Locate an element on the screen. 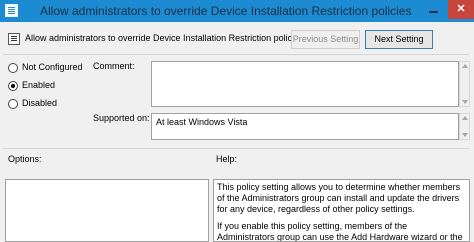 This screenshot has height=242, width=474. comment-textarea is located at coordinates (305, 84).